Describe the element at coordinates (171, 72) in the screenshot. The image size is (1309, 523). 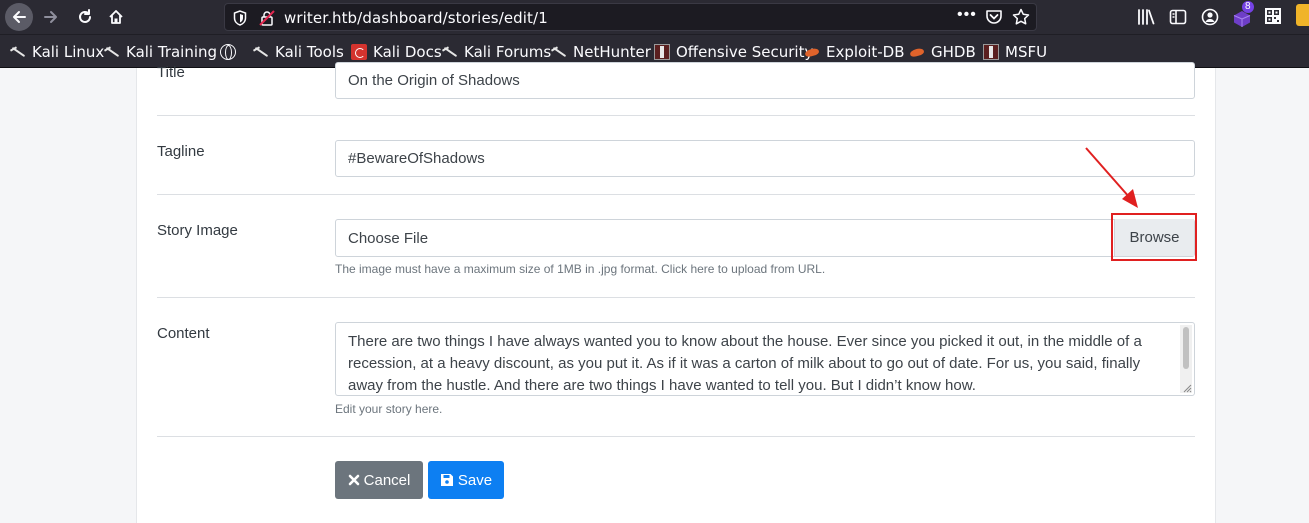
I see `title-label: Title` at that location.